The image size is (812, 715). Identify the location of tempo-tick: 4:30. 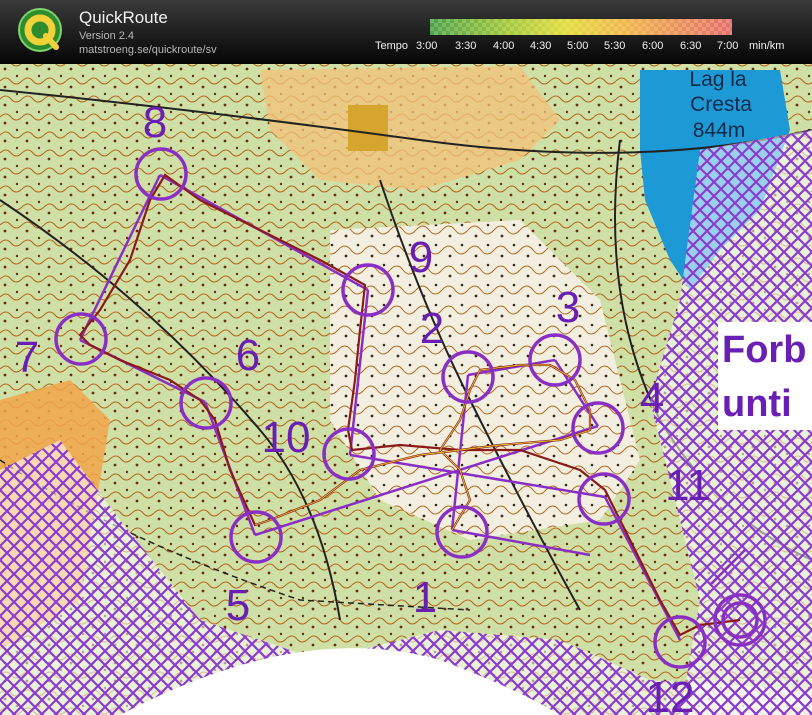
(541, 46).